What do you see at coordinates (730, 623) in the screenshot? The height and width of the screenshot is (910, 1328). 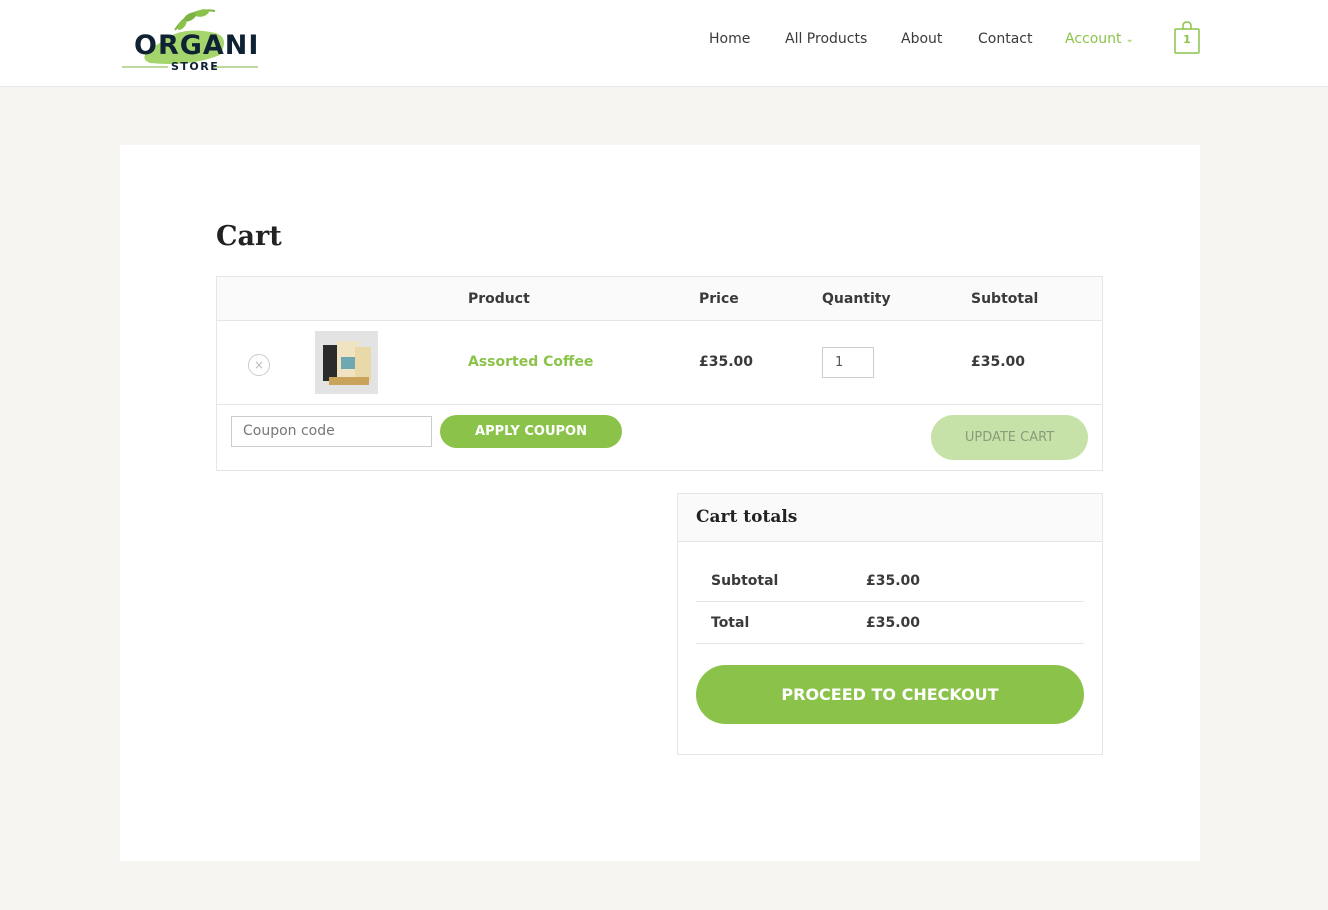 I see `total-label: Total` at bounding box center [730, 623].